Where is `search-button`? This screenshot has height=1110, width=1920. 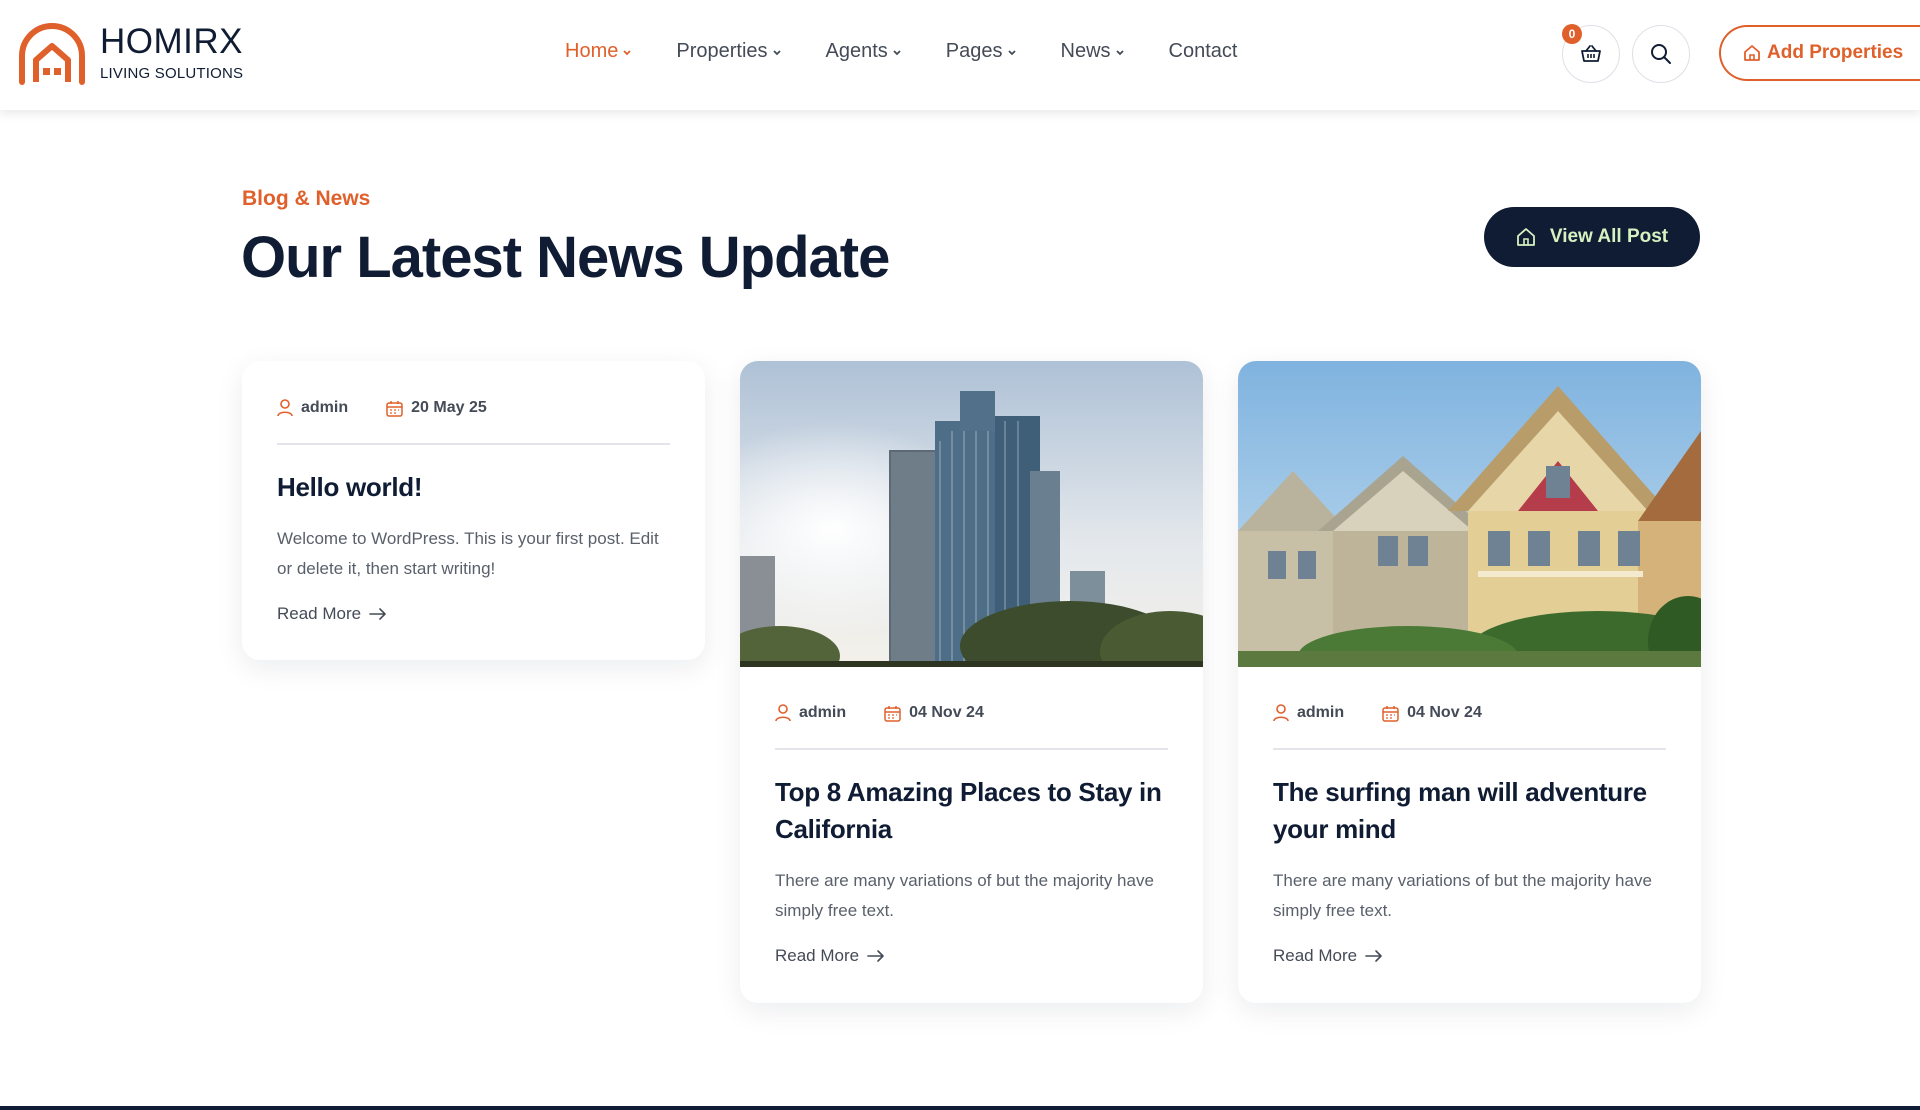 search-button is located at coordinates (1661, 54).